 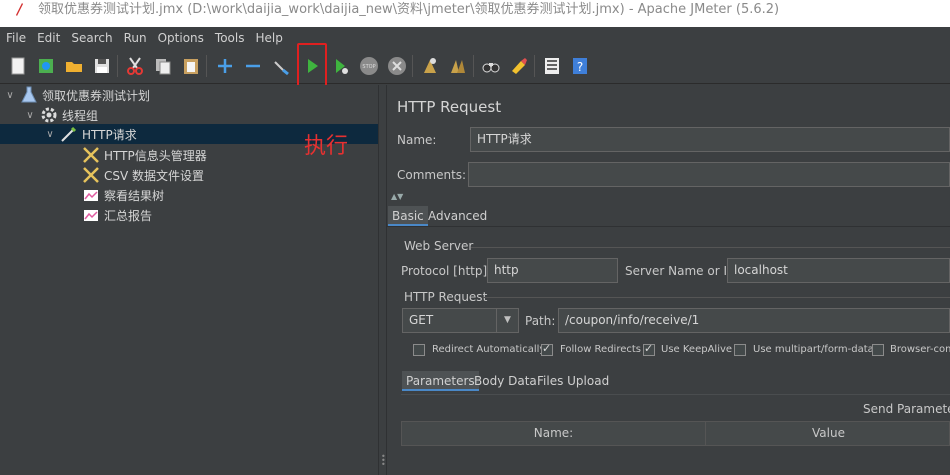 I want to click on svg-text: STOP, so click(x=368, y=67).